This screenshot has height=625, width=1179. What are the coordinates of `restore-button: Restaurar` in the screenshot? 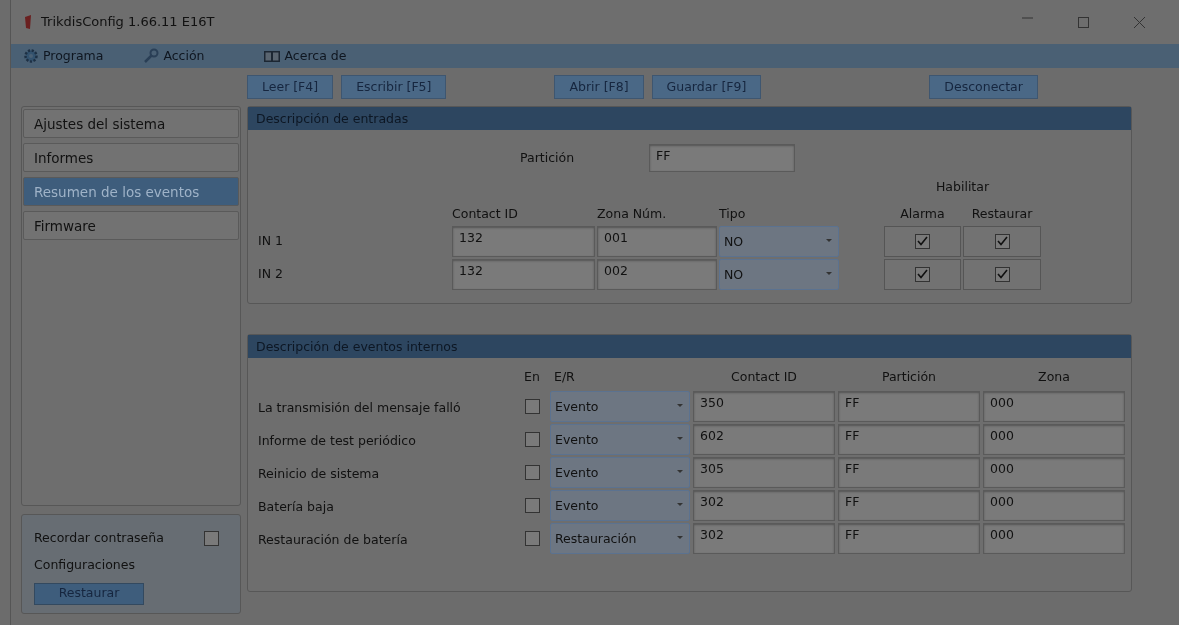 It's located at (89, 593).